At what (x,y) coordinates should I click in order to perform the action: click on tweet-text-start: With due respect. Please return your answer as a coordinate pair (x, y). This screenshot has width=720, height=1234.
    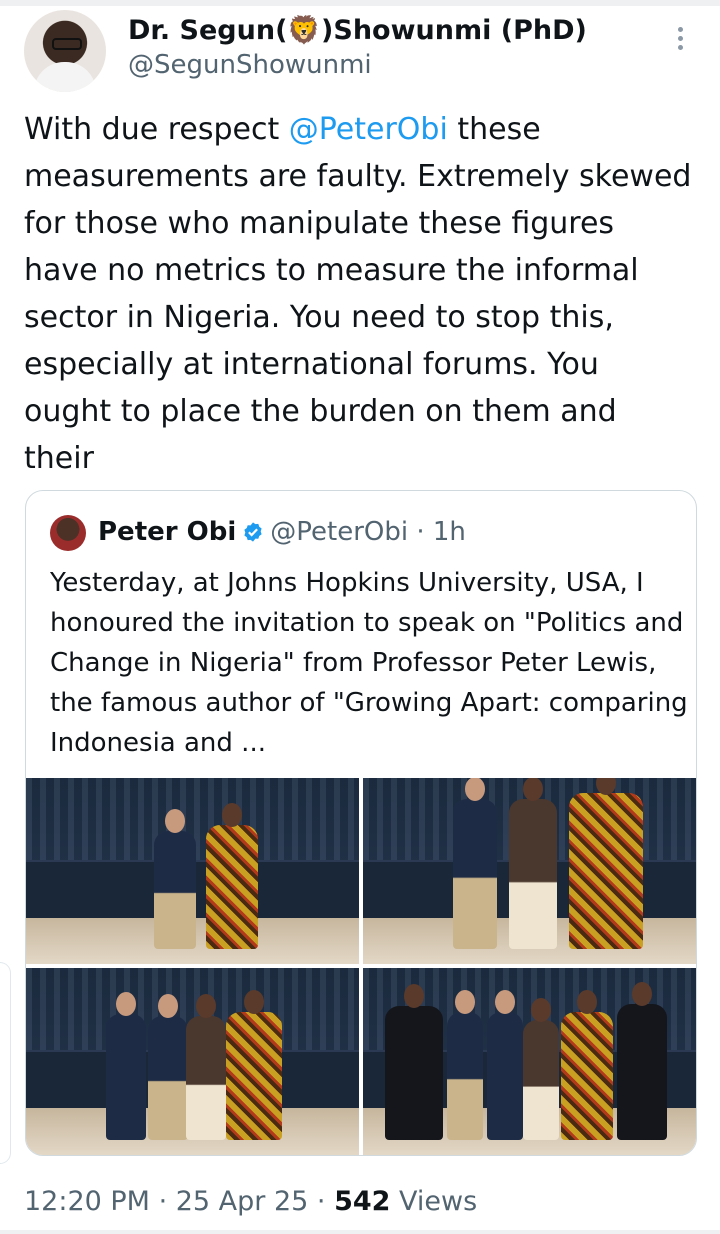
    Looking at the image, I should click on (156, 129).